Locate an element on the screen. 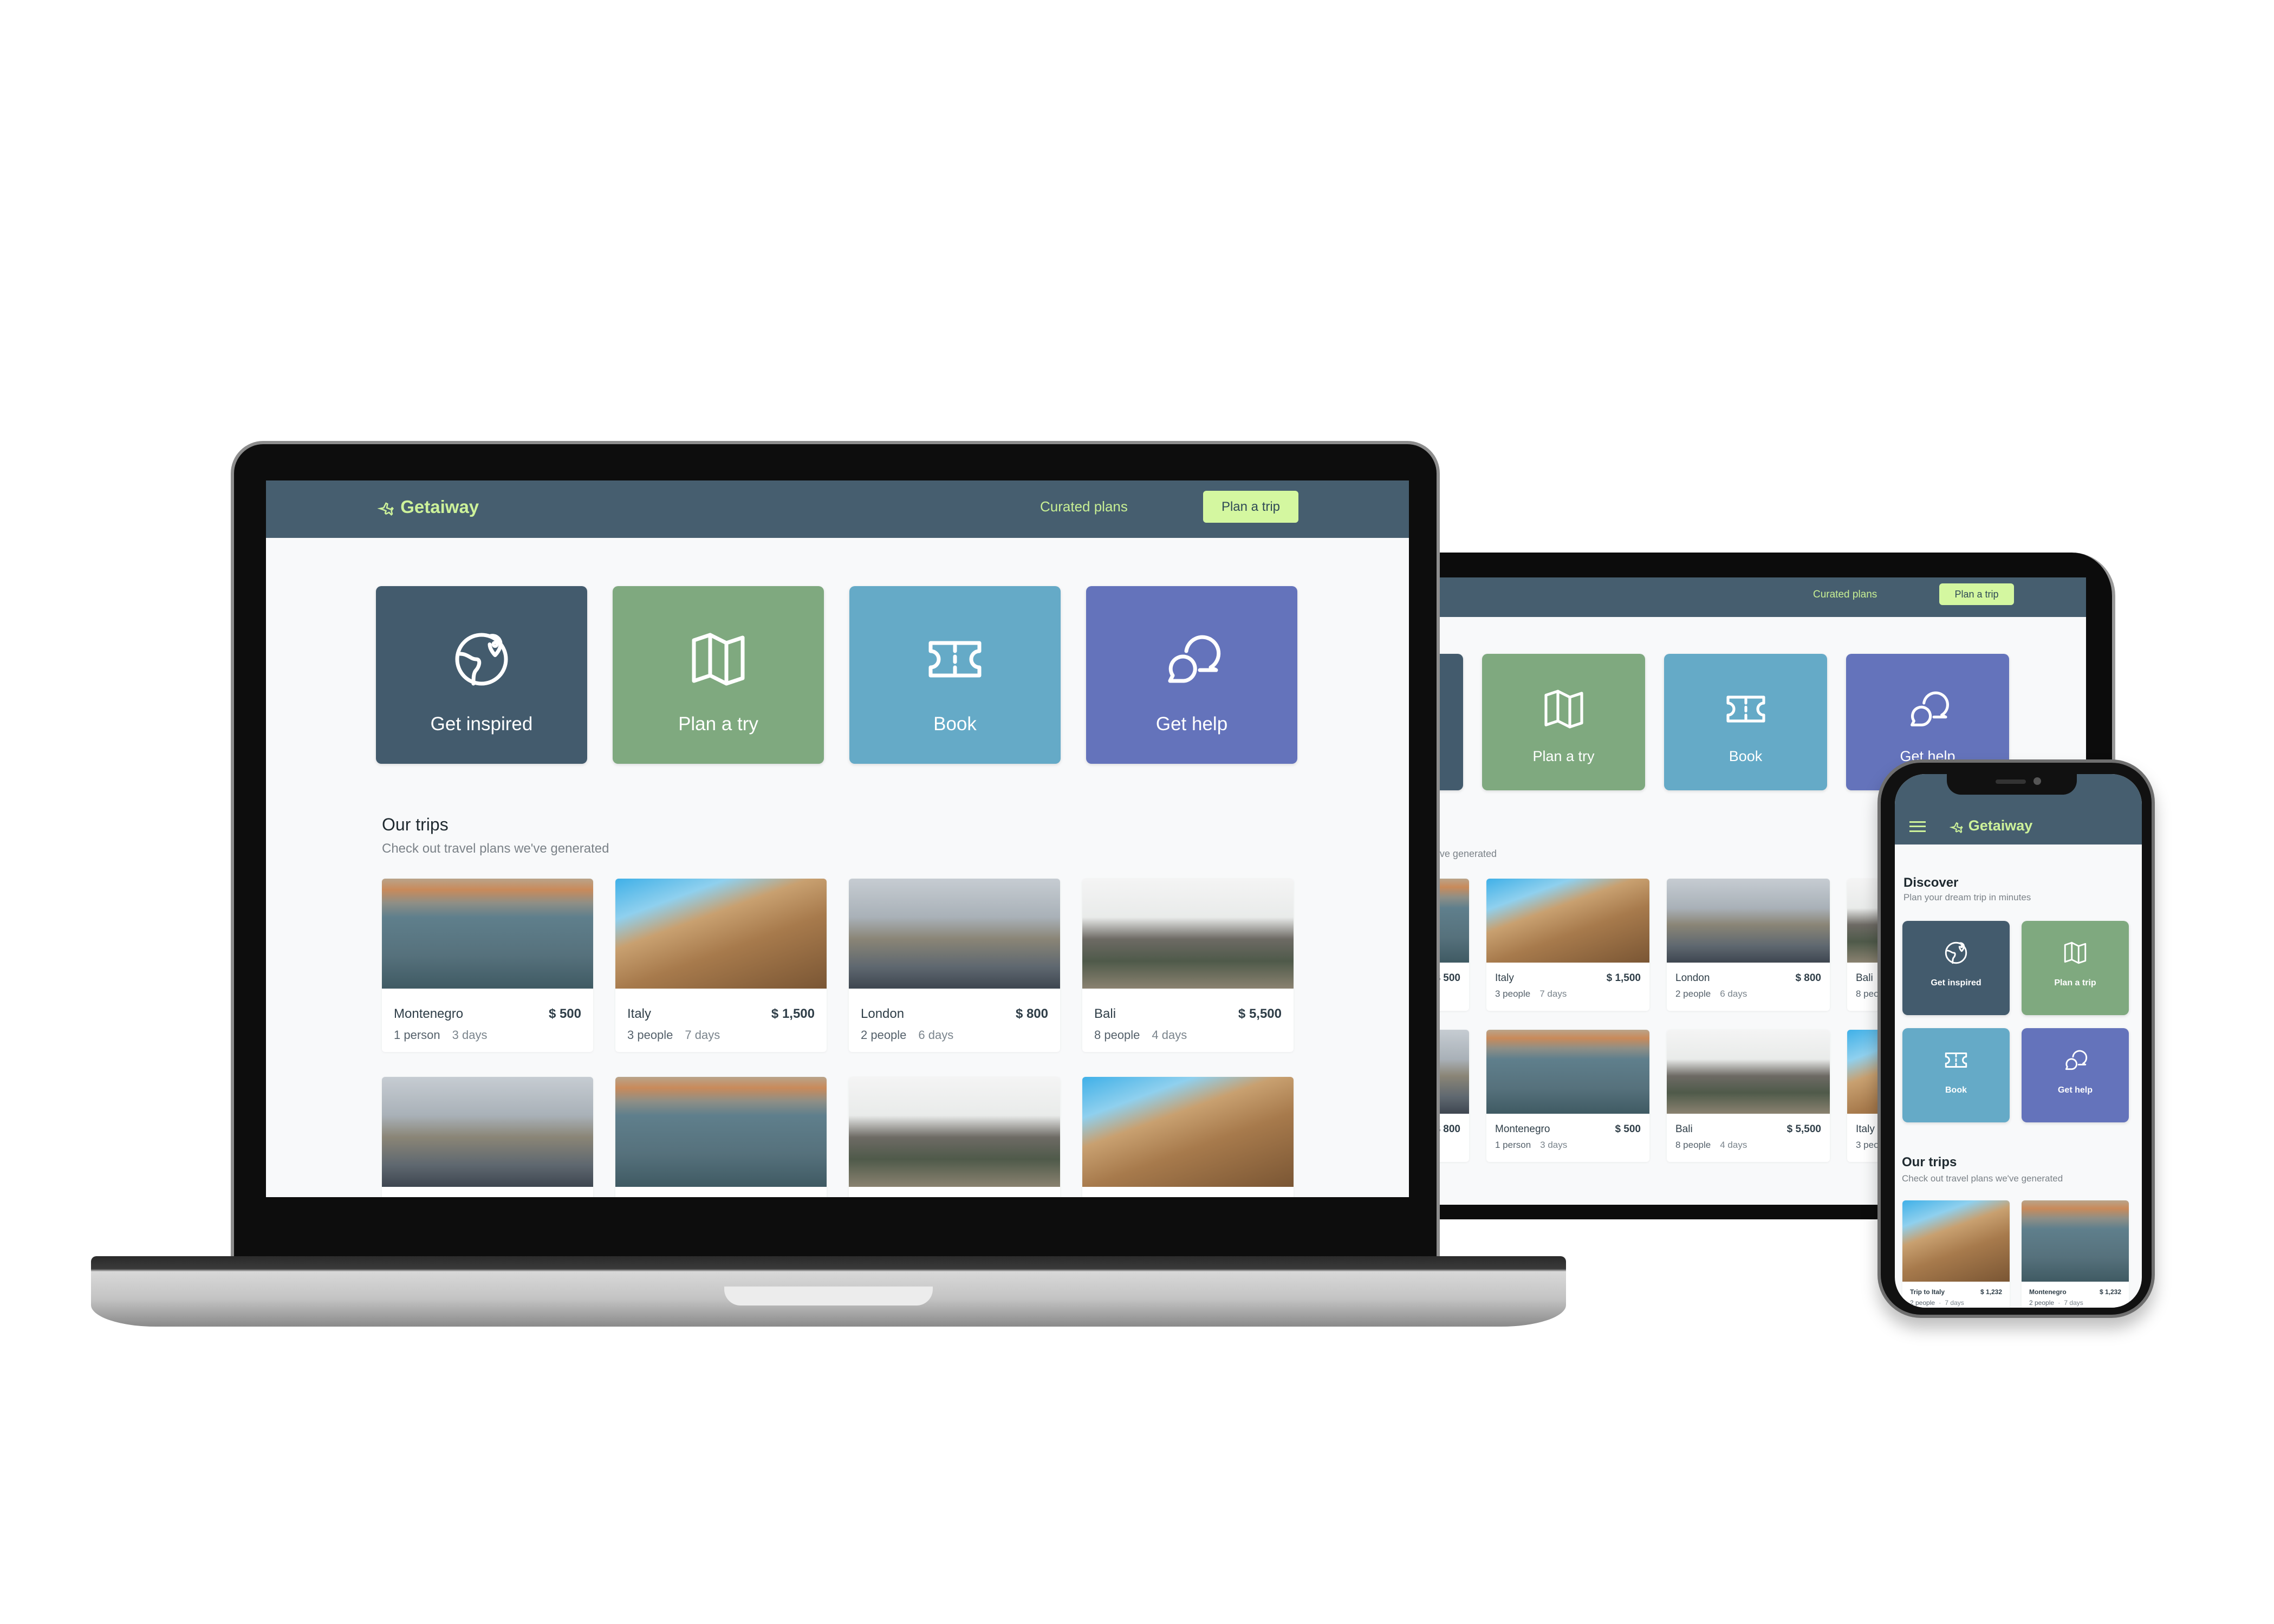  trip-price: $ 800 is located at coordinates (1031, 1013).